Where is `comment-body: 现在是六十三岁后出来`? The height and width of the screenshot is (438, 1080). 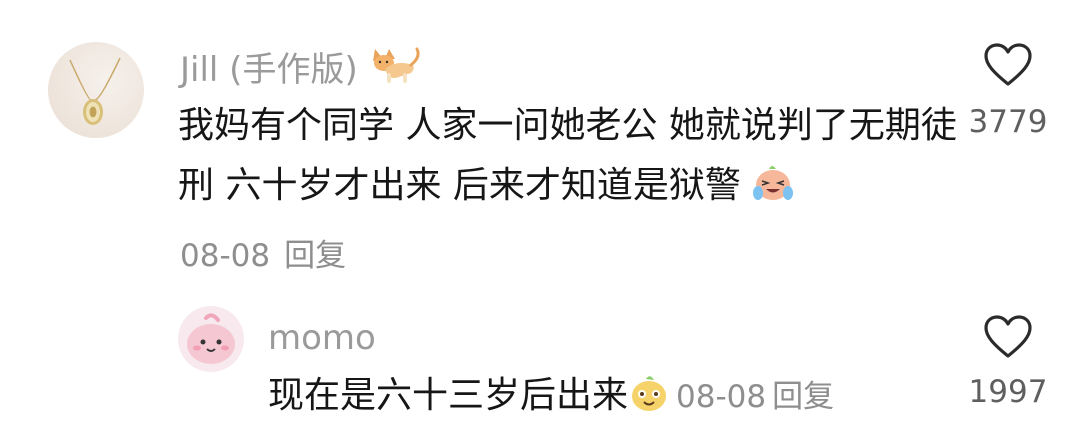
comment-body: 现在是六十三岁后出来 is located at coordinates (448, 395).